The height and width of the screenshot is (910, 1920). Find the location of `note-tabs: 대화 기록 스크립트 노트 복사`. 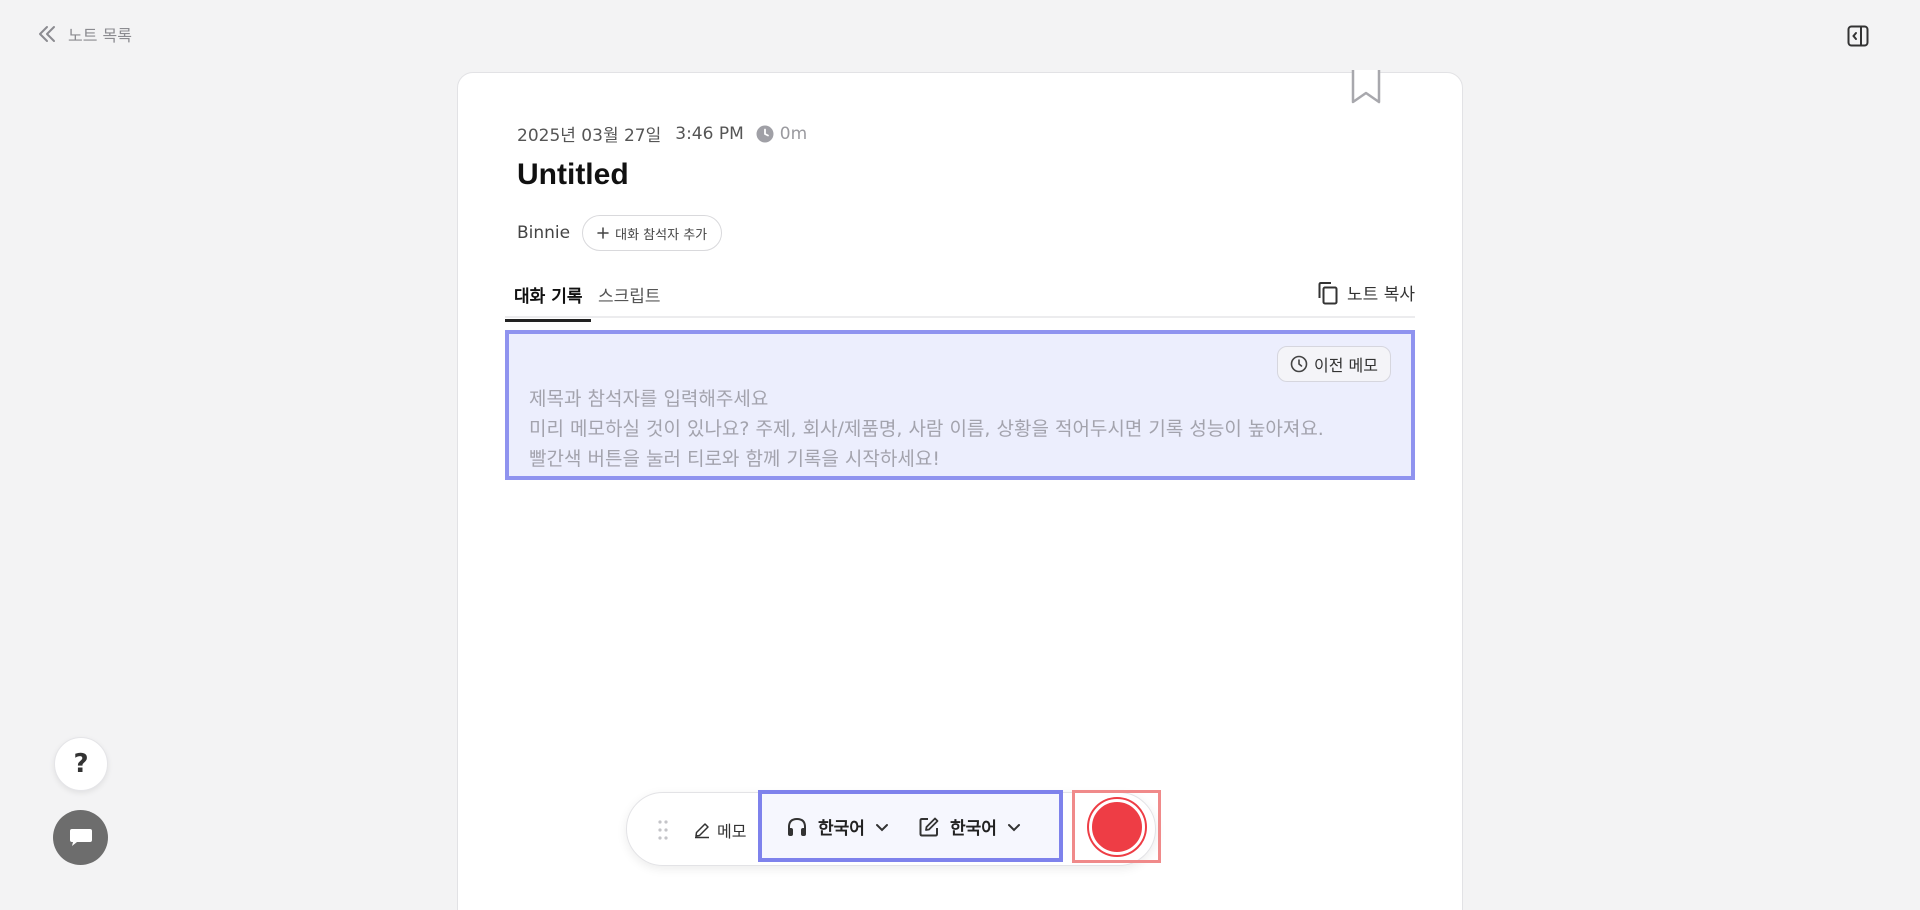

note-tabs: 대화 기록 스크립트 노트 복사 is located at coordinates (960, 299).